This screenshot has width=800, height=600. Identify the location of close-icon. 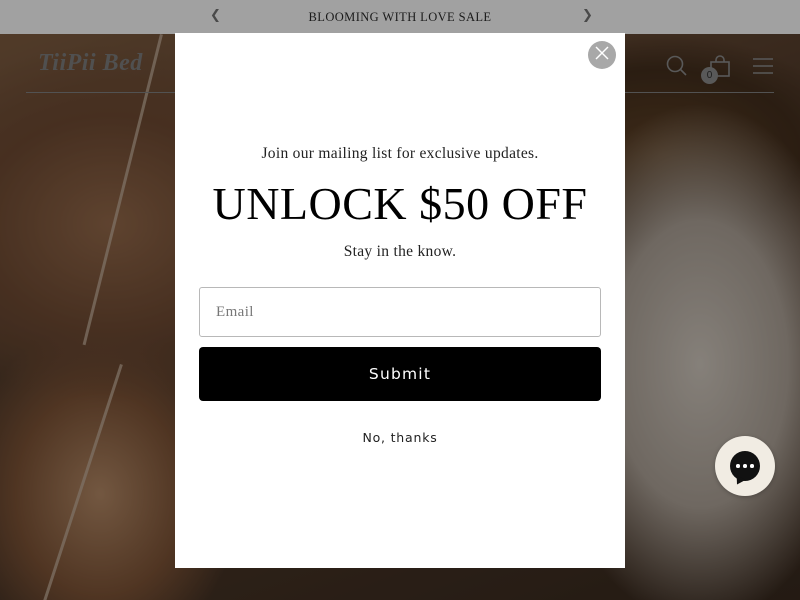
(602, 55).